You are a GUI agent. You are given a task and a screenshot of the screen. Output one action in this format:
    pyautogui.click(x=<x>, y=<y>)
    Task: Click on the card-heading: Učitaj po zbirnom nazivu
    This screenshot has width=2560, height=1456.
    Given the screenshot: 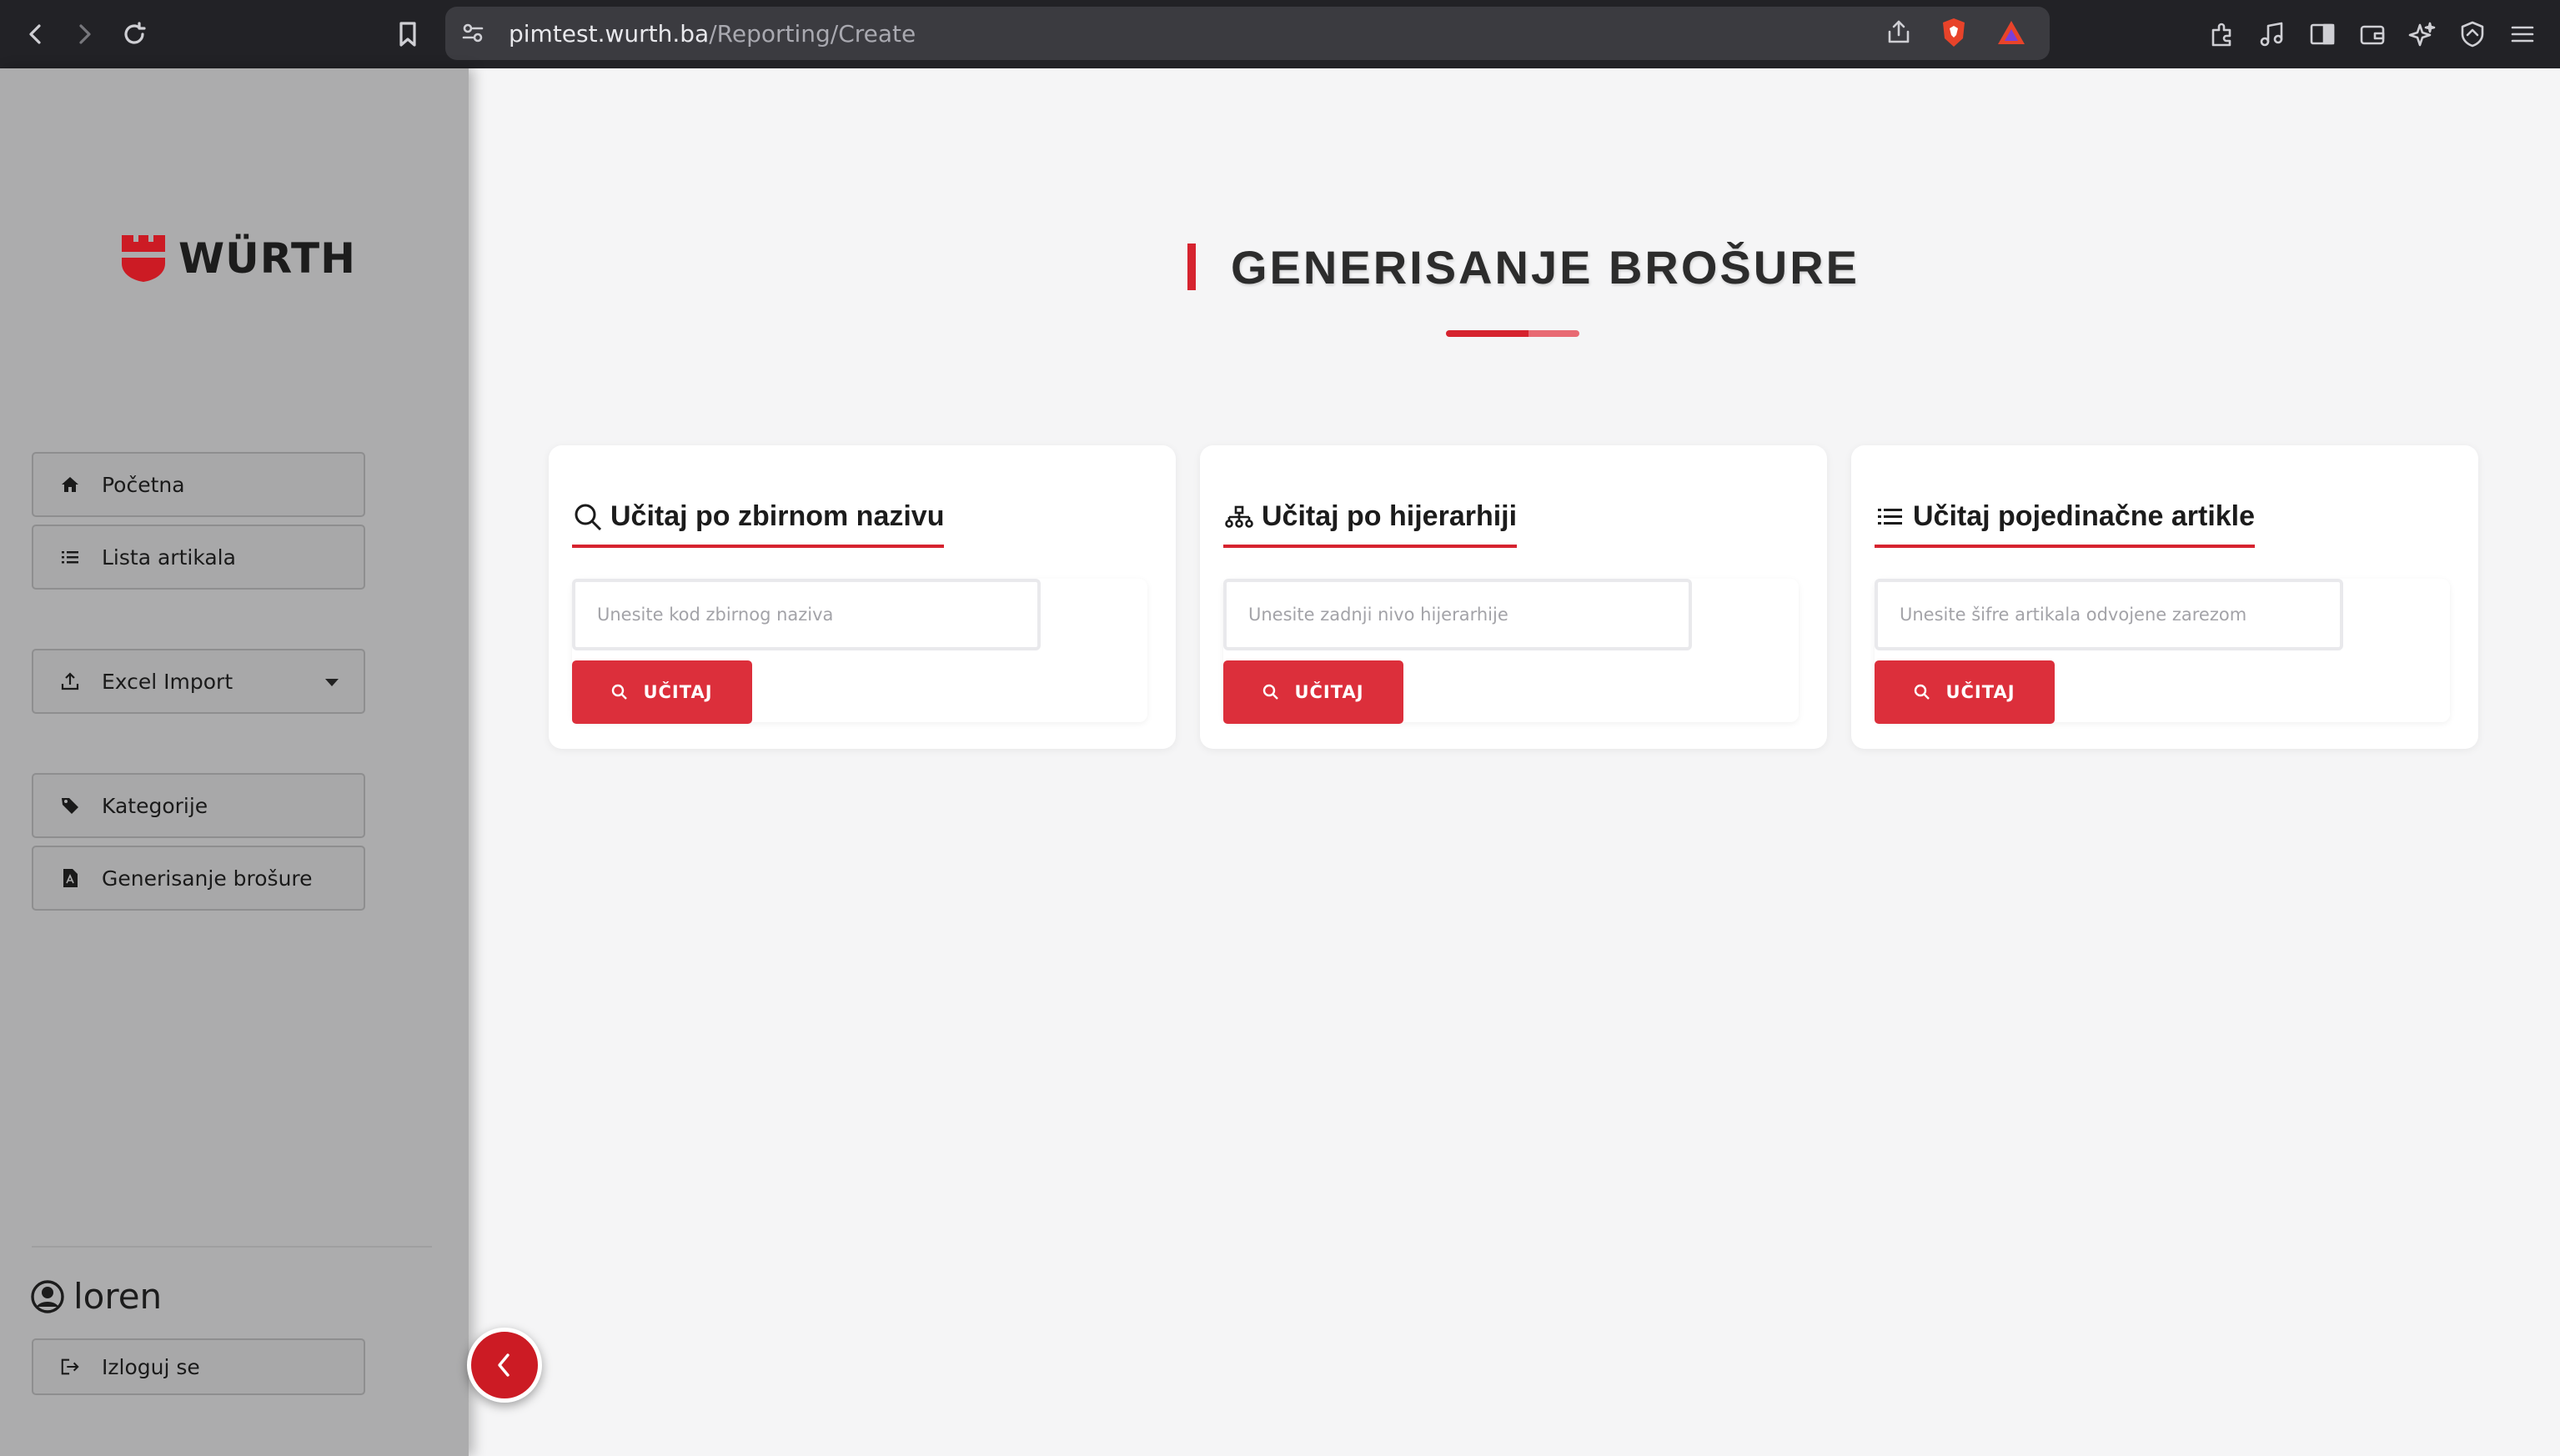 What is the action you would take?
    pyautogui.click(x=758, y=524)
    